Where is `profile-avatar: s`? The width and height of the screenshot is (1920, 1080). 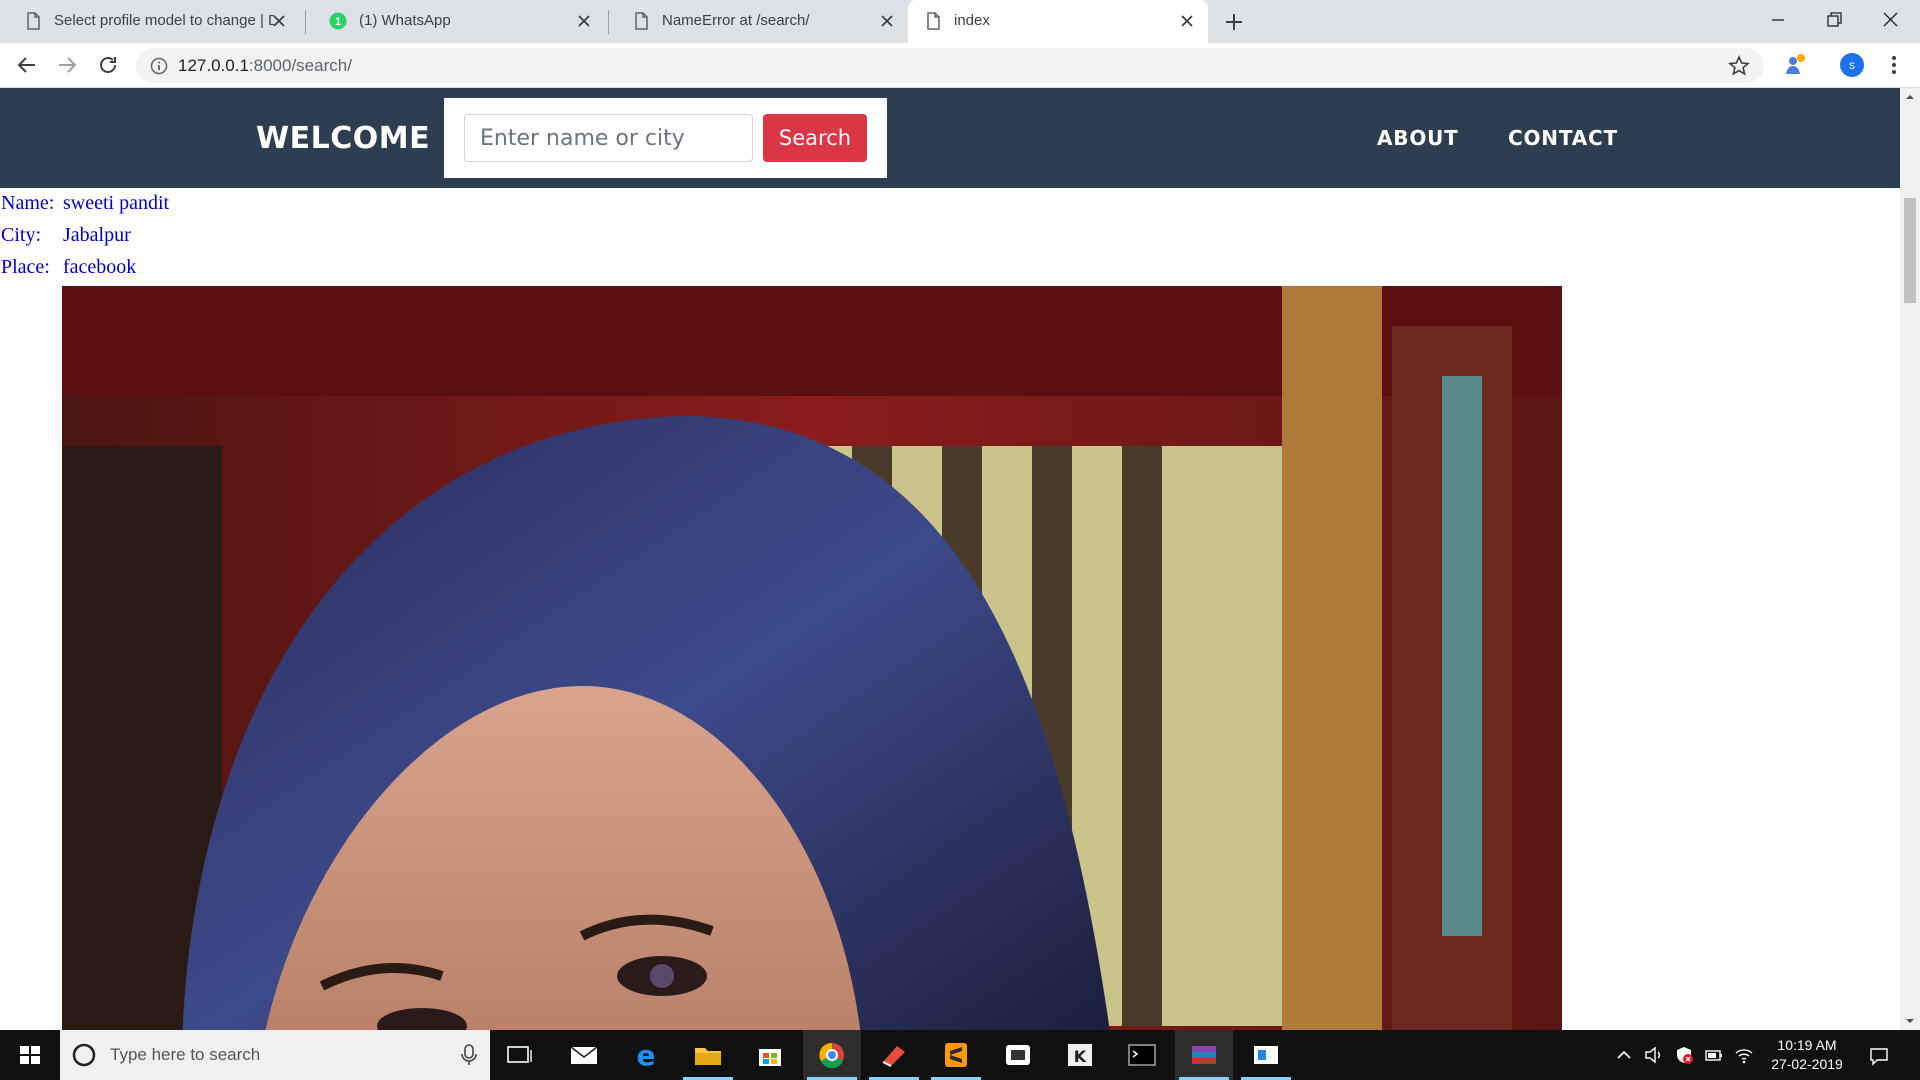
profile-avatar: s is located at coordinates (1852, 65).